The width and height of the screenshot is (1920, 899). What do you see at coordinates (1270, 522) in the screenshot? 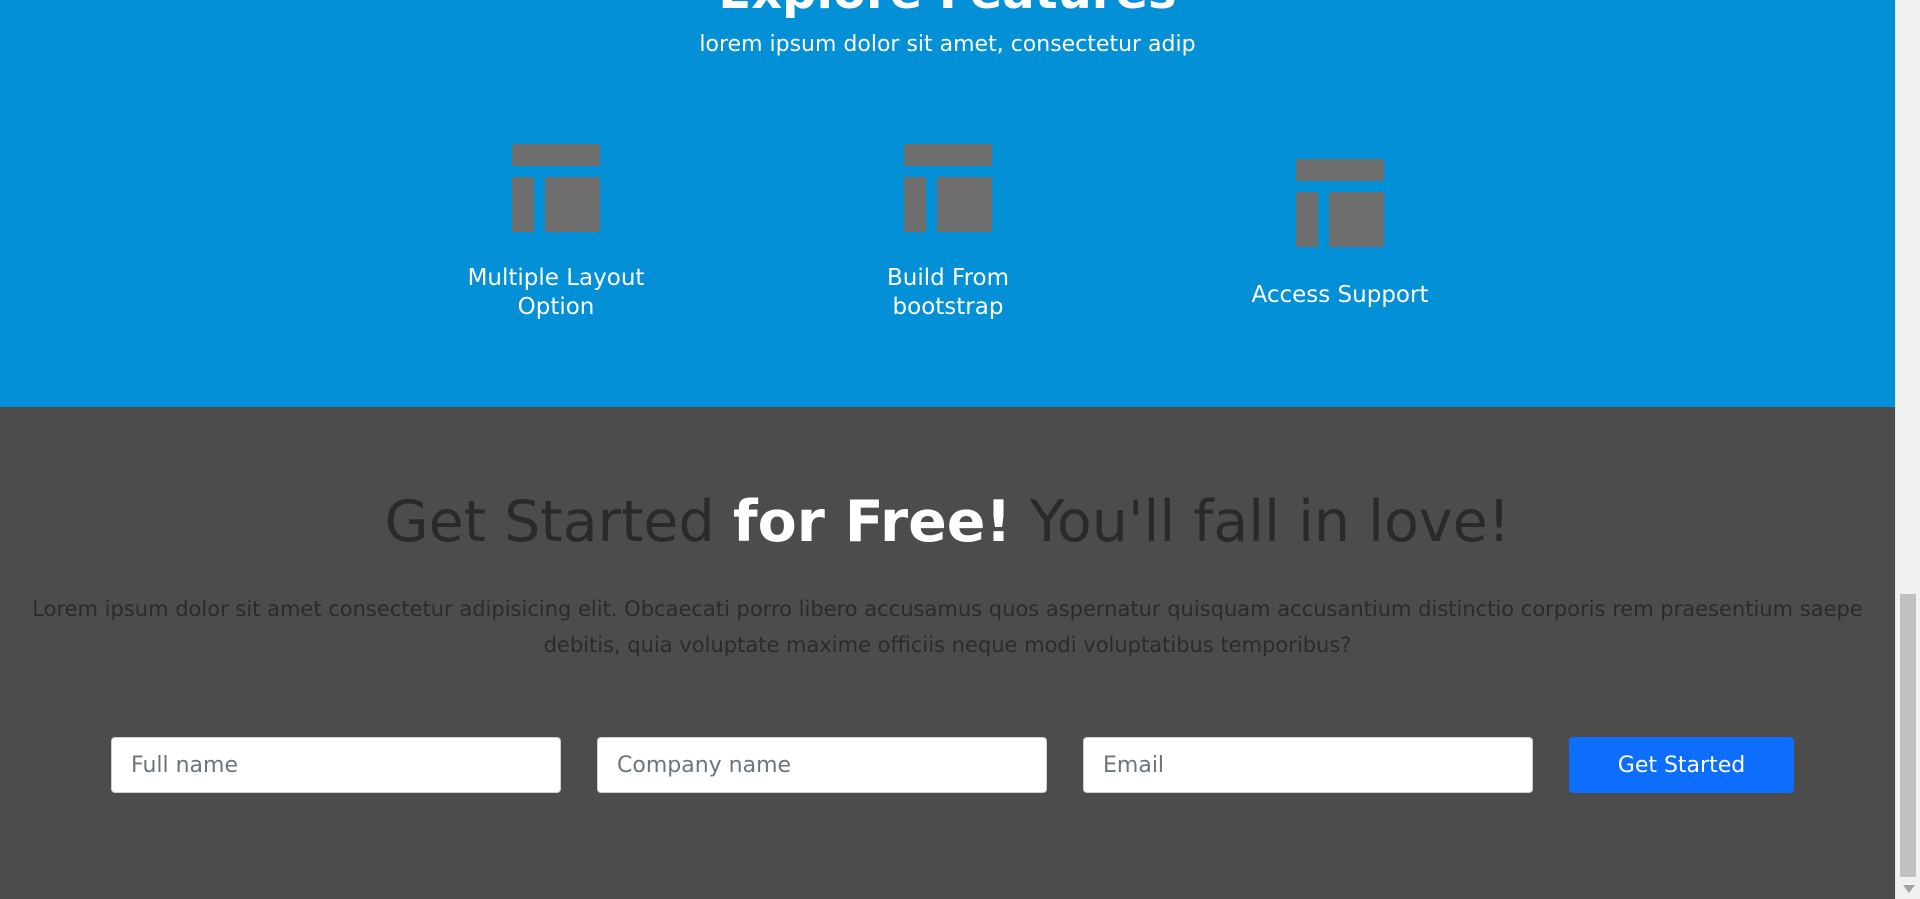
I see `heading-part-2: You'll fall in love!` at bounding box center [1270, 522].